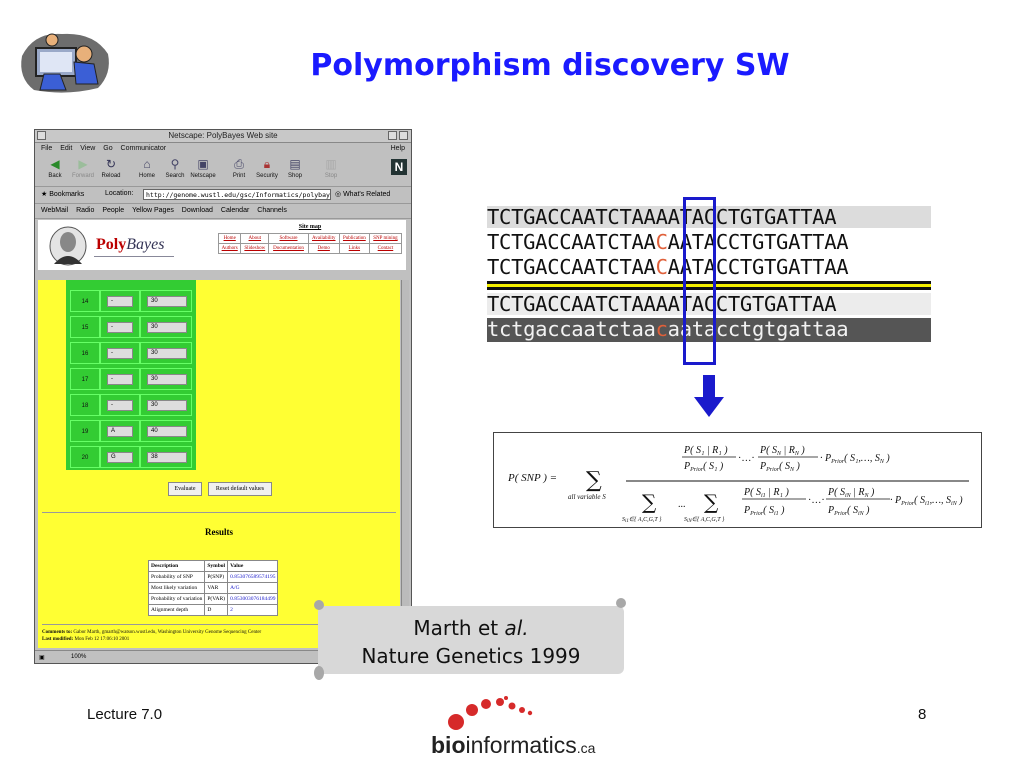 The image size is (1024, 768). Describe the element at coordinates (119, 193) in the screenshot. I see `location-label: Location:` at that location.